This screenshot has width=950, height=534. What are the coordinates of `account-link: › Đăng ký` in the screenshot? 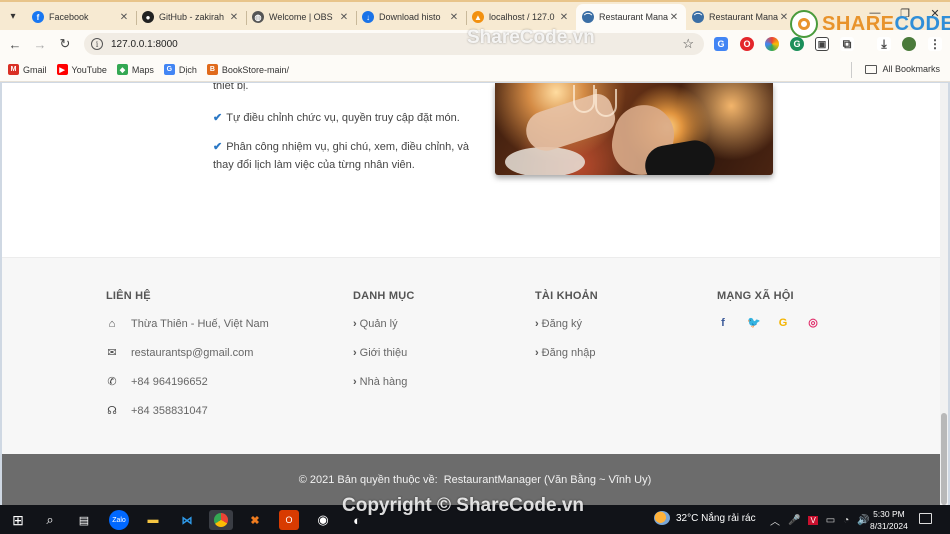 It's located at (566, 323).